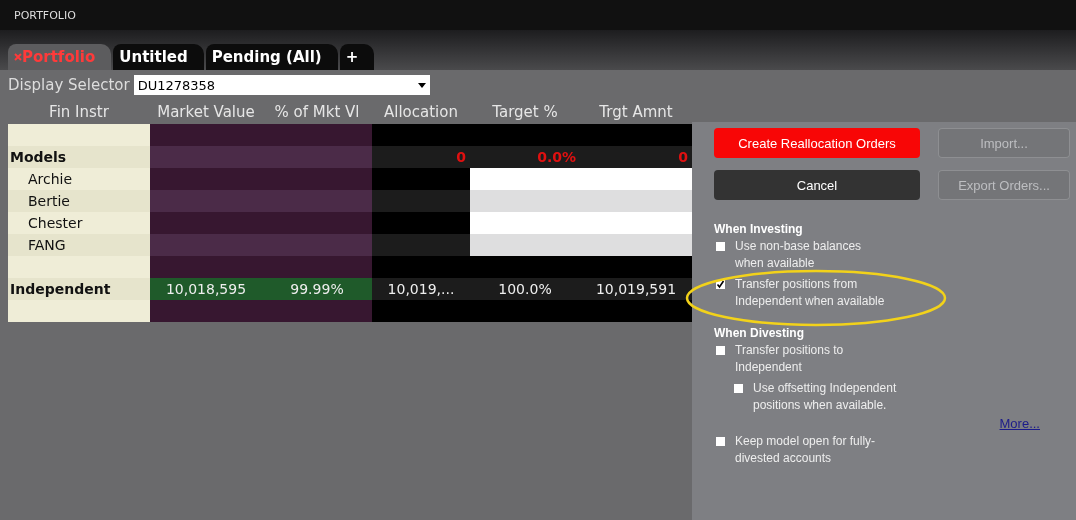 The width and height of the screenshot is (1076, 520). What do you see at coordinates (271, 57) in the screenshot?
I see `tab: Pending (All)` at bounding box center [271, 57].